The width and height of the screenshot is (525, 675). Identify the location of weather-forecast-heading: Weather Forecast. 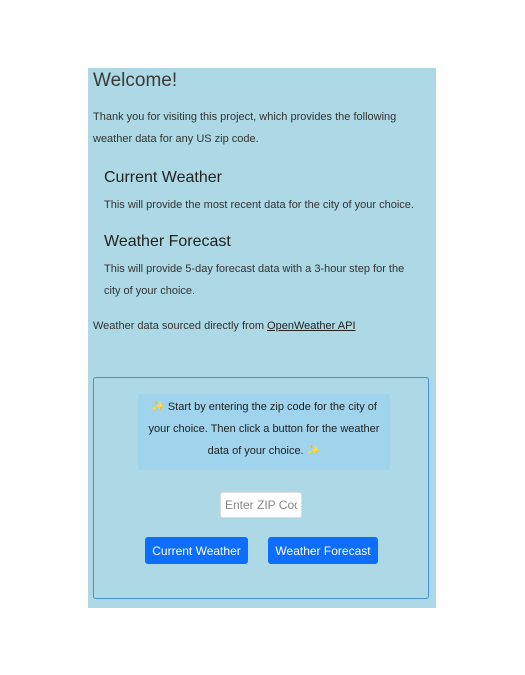
(167, 241).